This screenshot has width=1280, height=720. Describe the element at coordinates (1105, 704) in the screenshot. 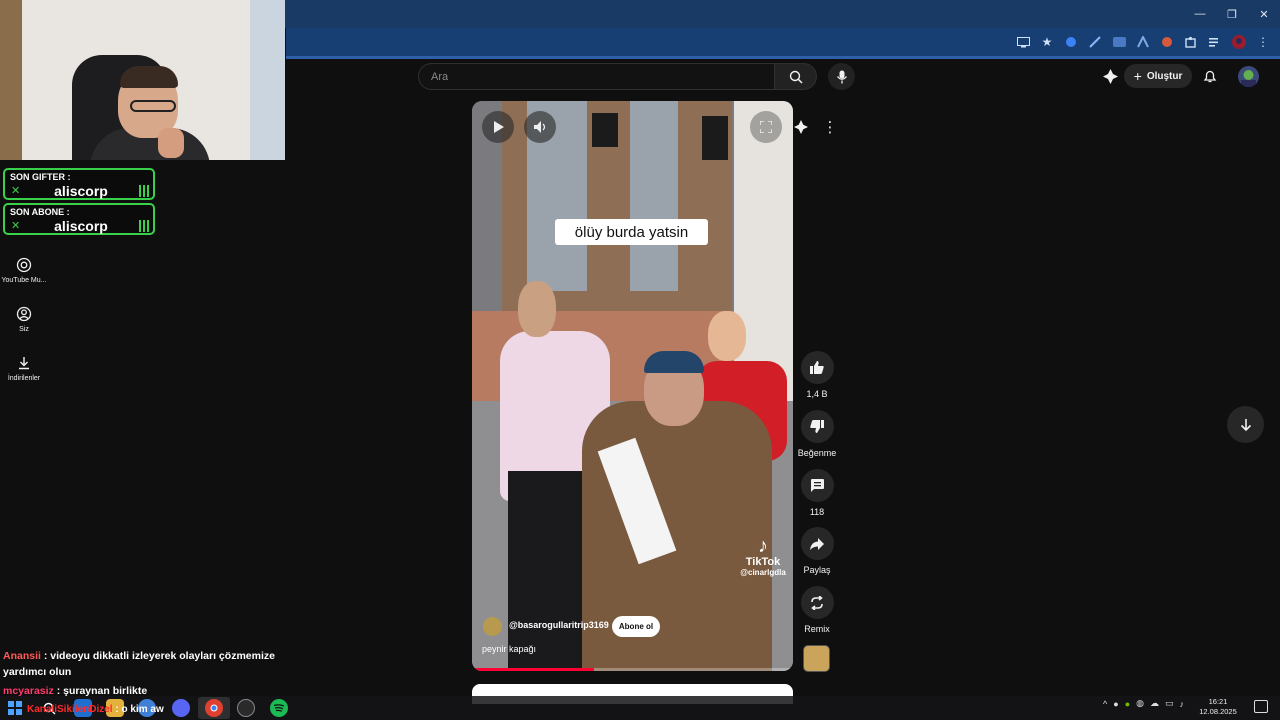

I see `chevron-up-icon: ^` at that location.